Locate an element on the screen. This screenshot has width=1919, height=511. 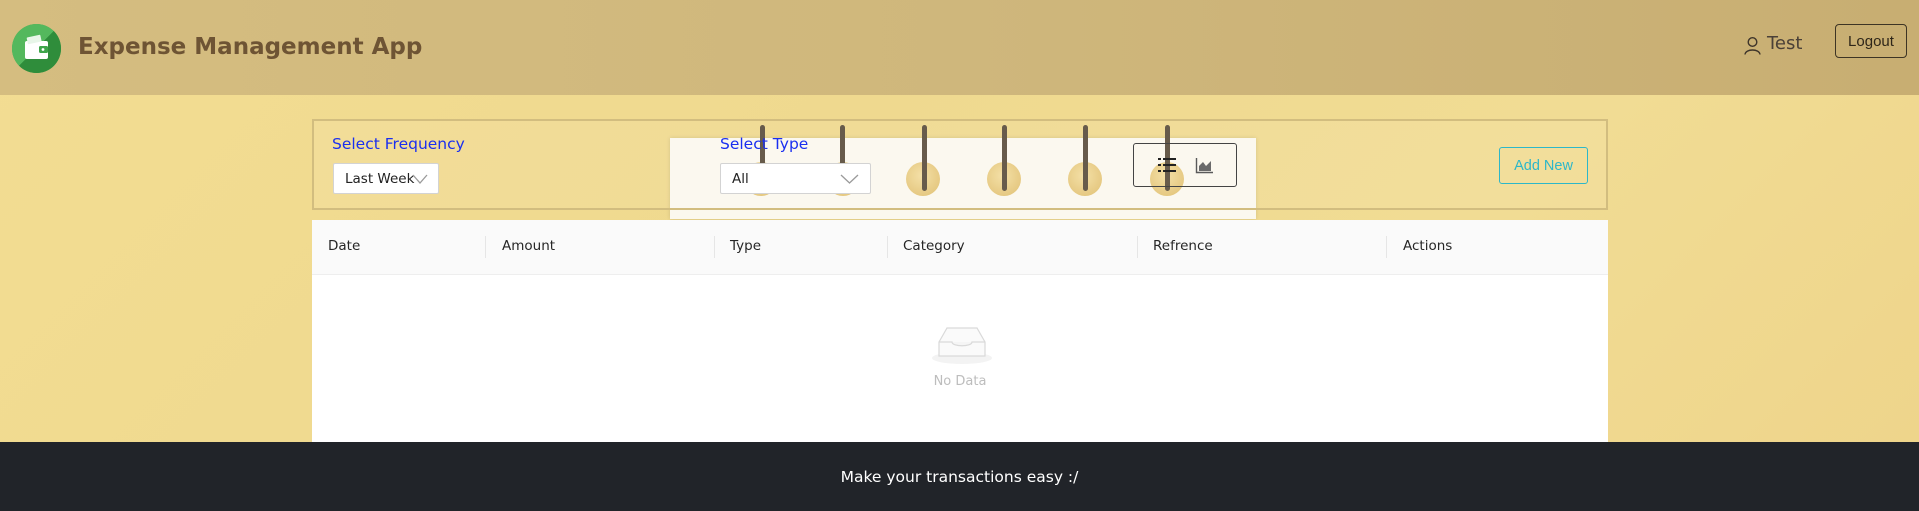
view-toggle is located at coordinates (1185, 165).